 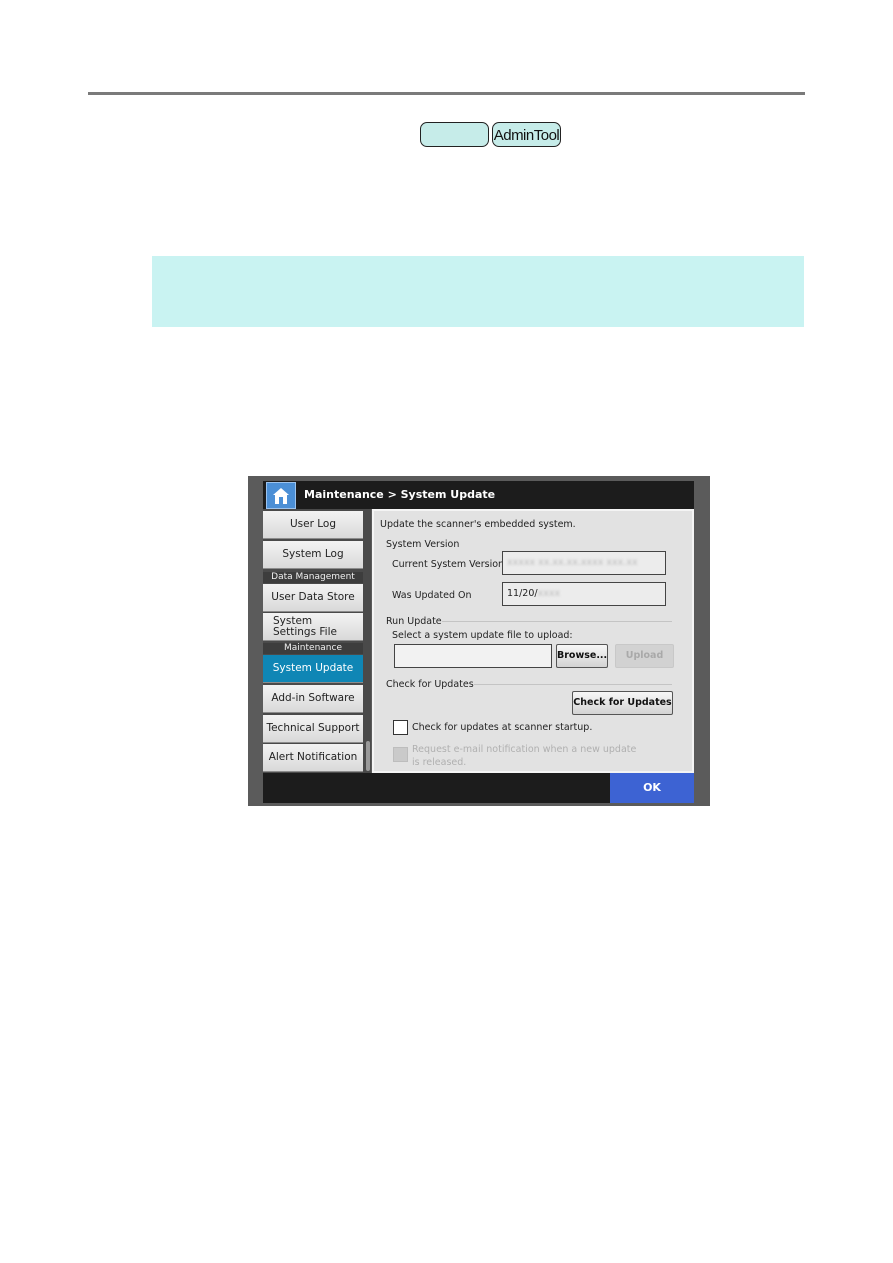 I want to click on sidebar-item-system-update: System Update, so click(x=313, y=669).